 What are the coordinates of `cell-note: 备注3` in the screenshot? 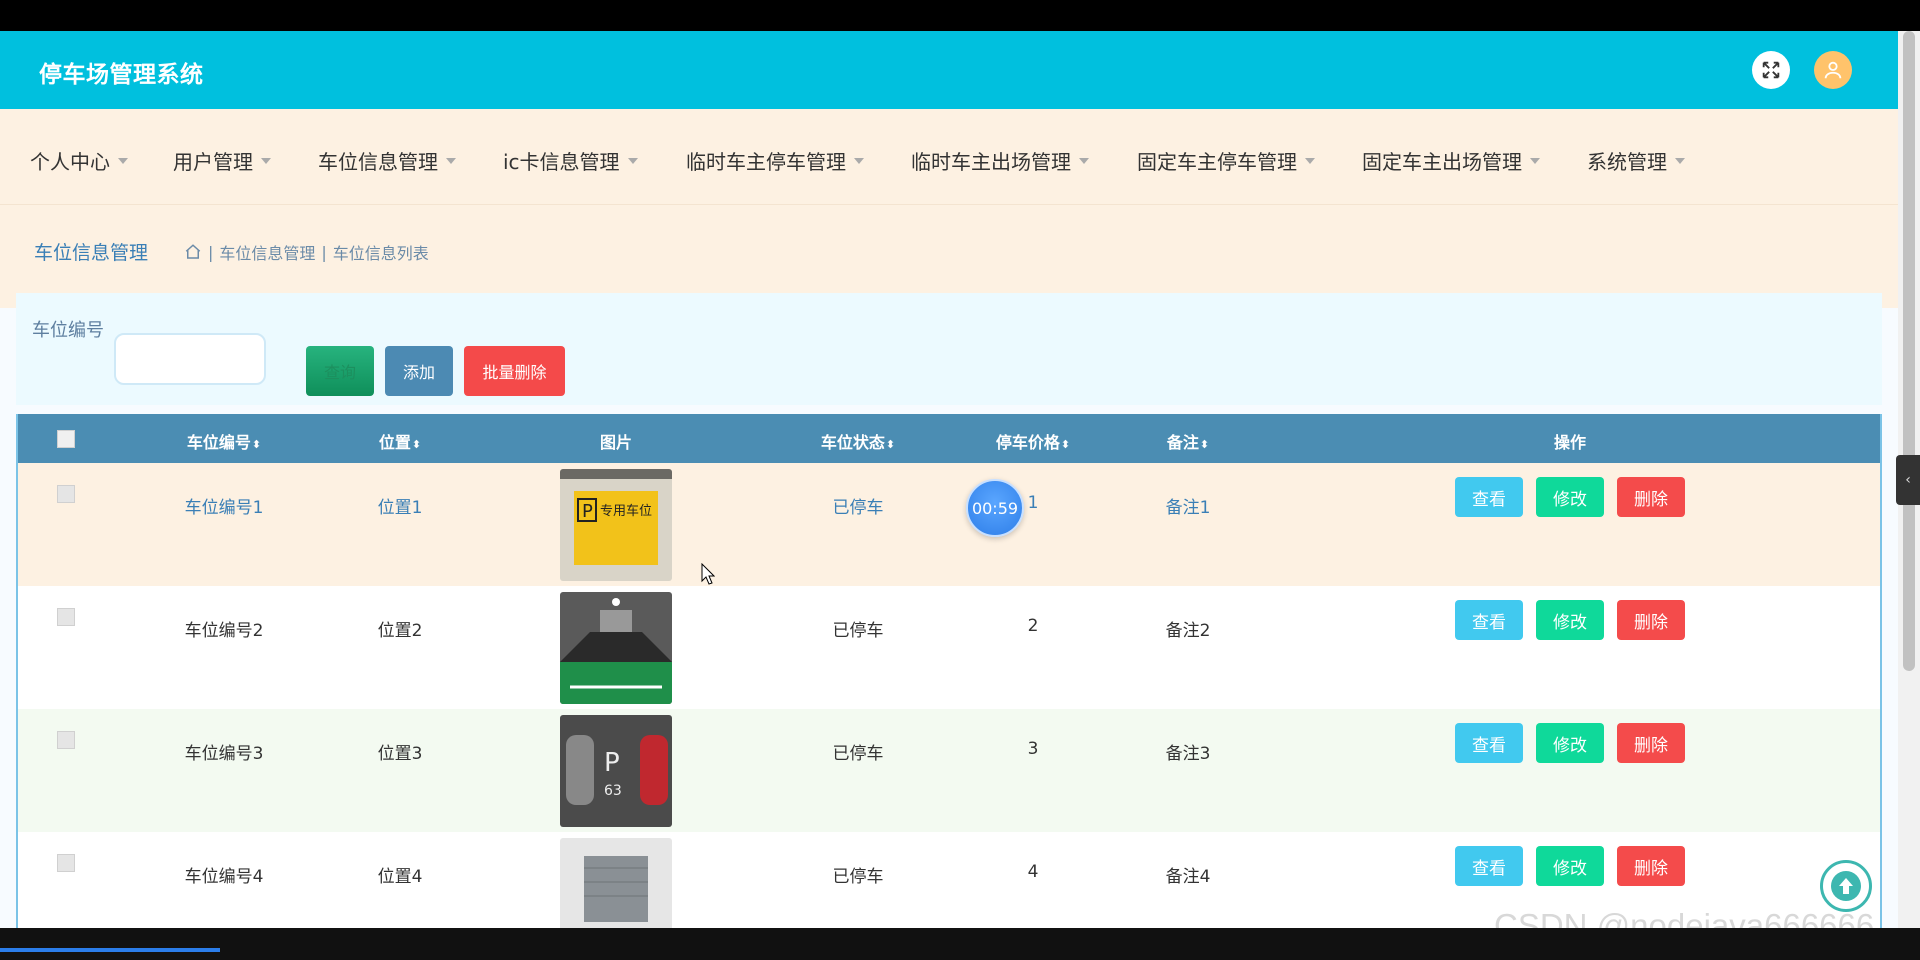 It's located at (1188, 754).